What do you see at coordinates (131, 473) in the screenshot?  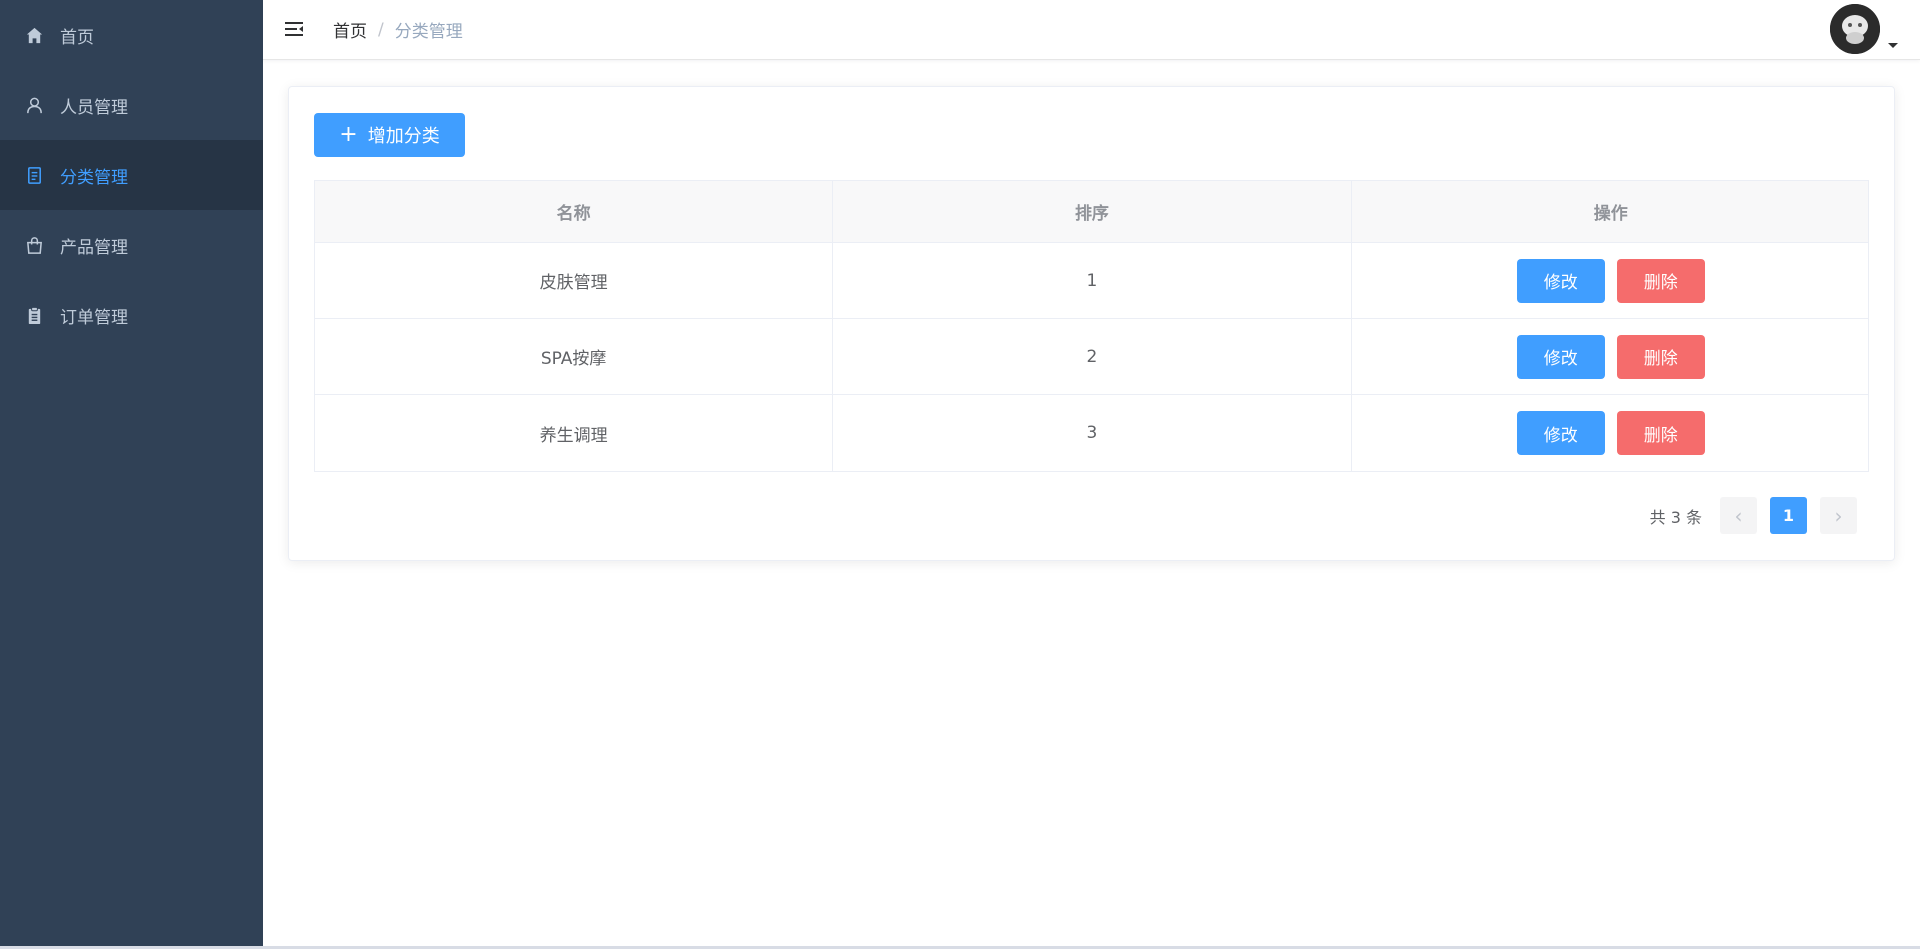 I see `sidebar: 首页 人员管理 分类管理 产品管理 订单管理` at bounding box center [131, 473].